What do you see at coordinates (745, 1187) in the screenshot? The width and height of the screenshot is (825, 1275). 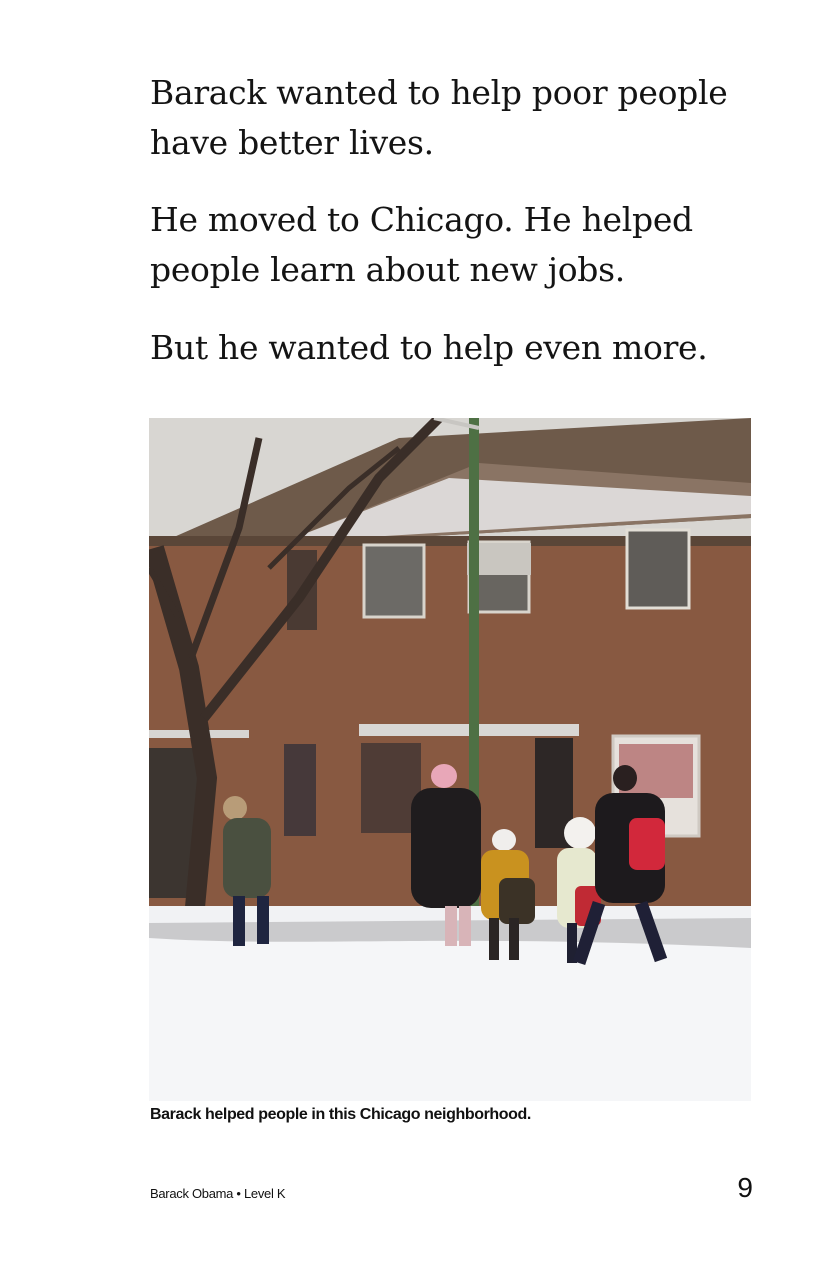 I see `page-number: 9` at bounding box center [745, 1187].